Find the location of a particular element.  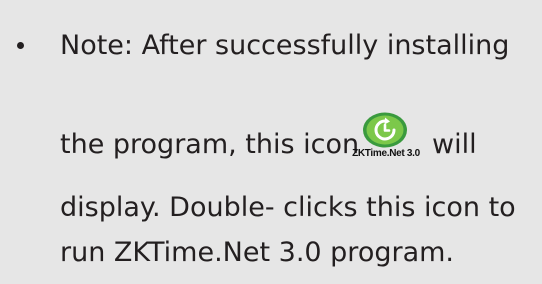

note-line-4: run ZKTime.Net 3.0 program. is located at coordinates (257, 252).